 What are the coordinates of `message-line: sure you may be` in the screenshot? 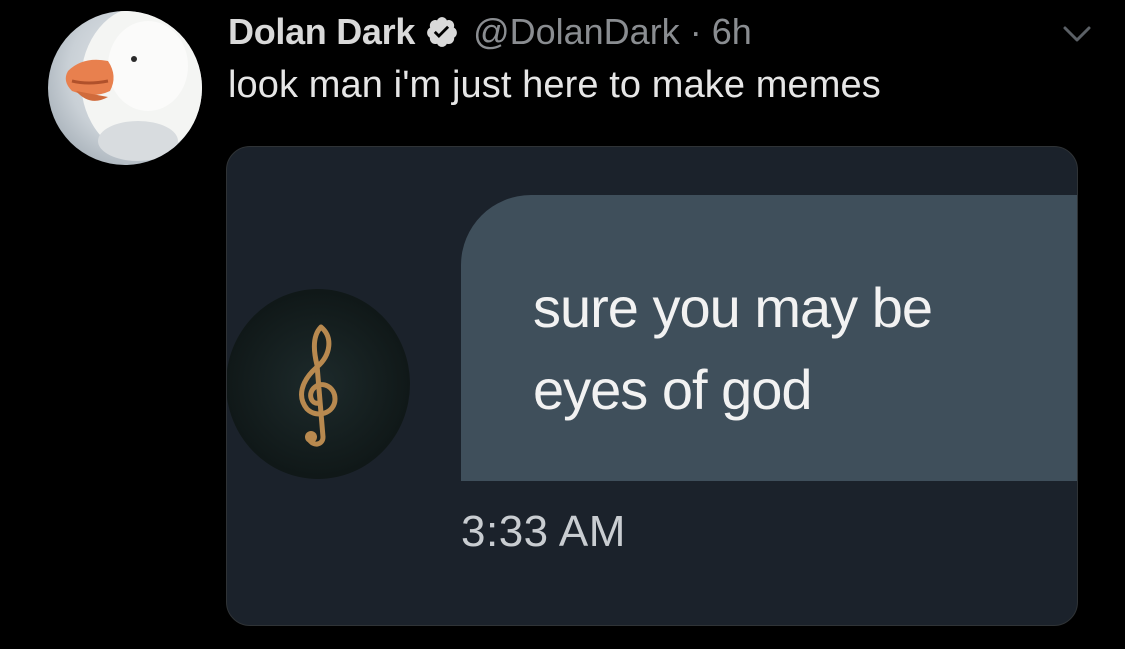 It's located at (733, 307).